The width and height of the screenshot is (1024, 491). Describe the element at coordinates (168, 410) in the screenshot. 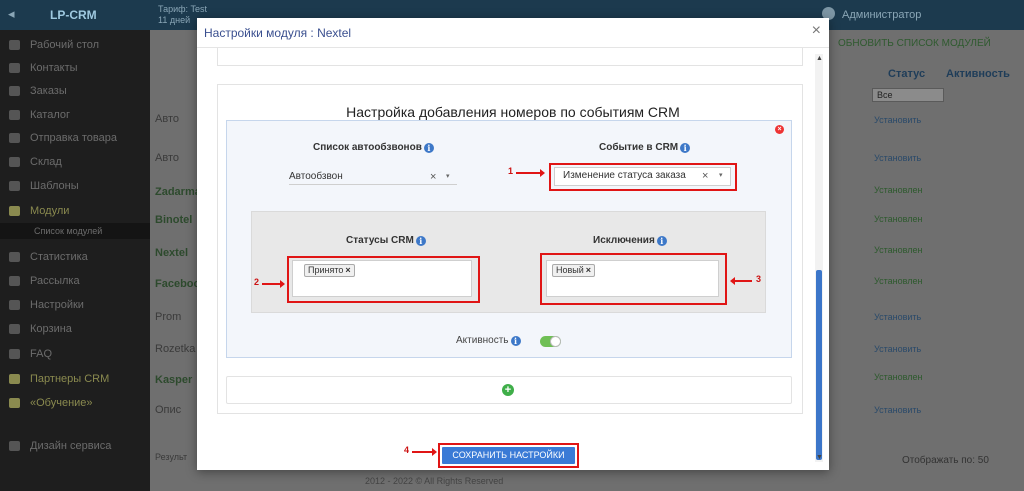

I see `bg-module-row: Опис` at that location.